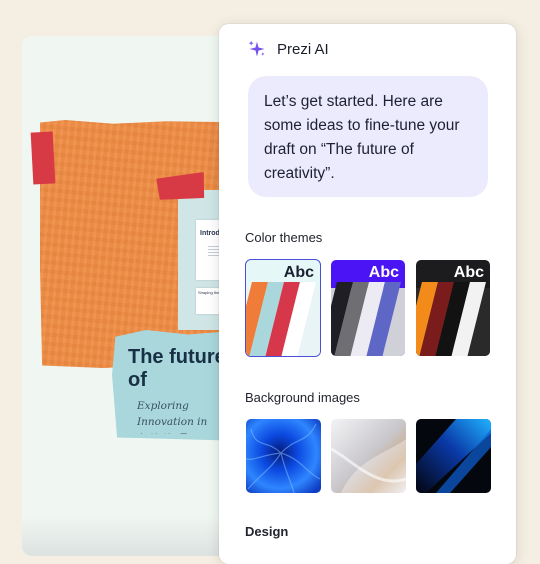  I want to click on red-tape, so click(43, 158).